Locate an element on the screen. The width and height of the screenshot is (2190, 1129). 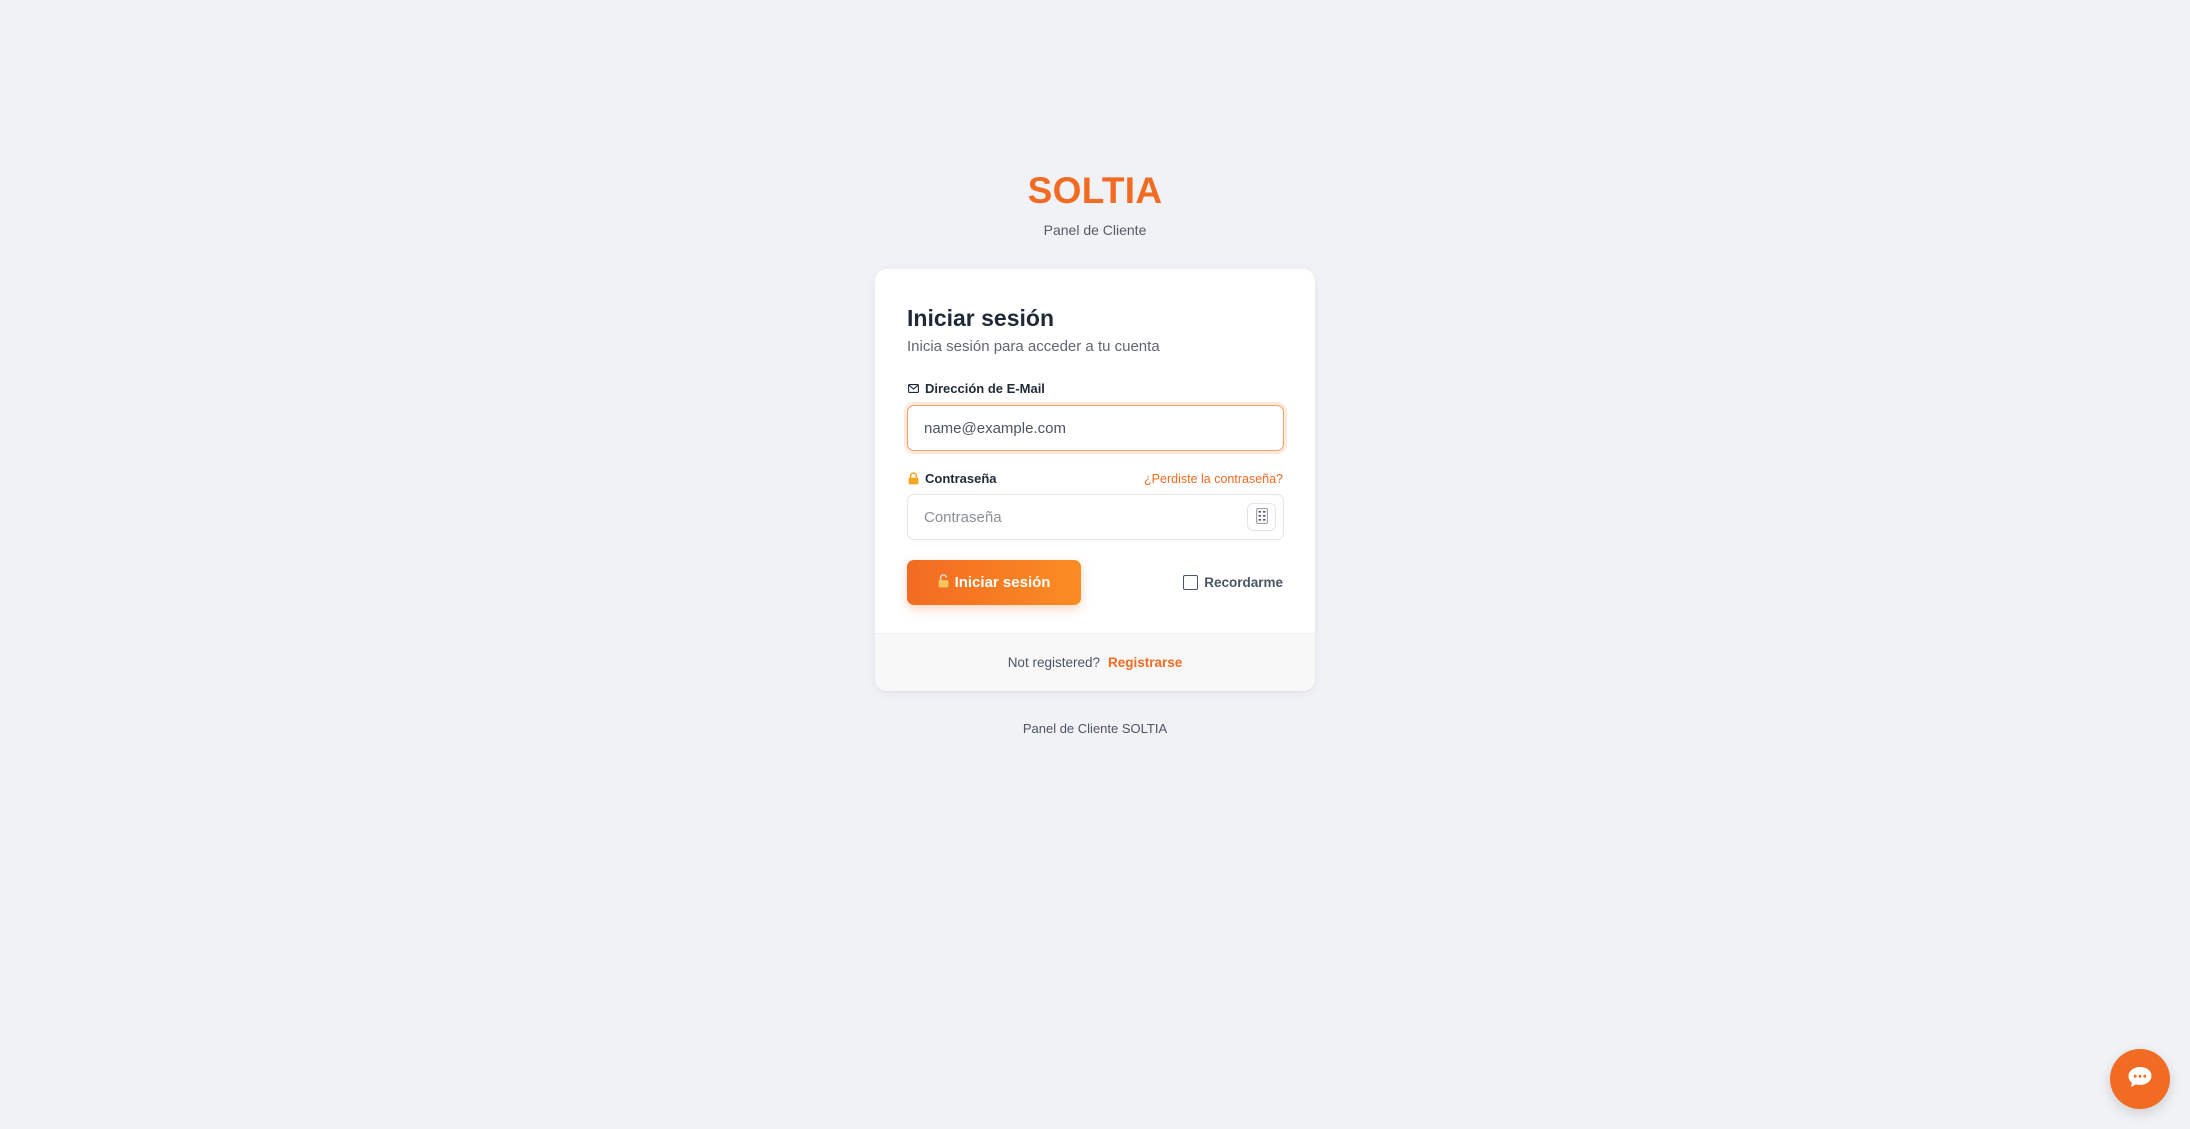
unlock-icon is located at coordinates (943, 582).